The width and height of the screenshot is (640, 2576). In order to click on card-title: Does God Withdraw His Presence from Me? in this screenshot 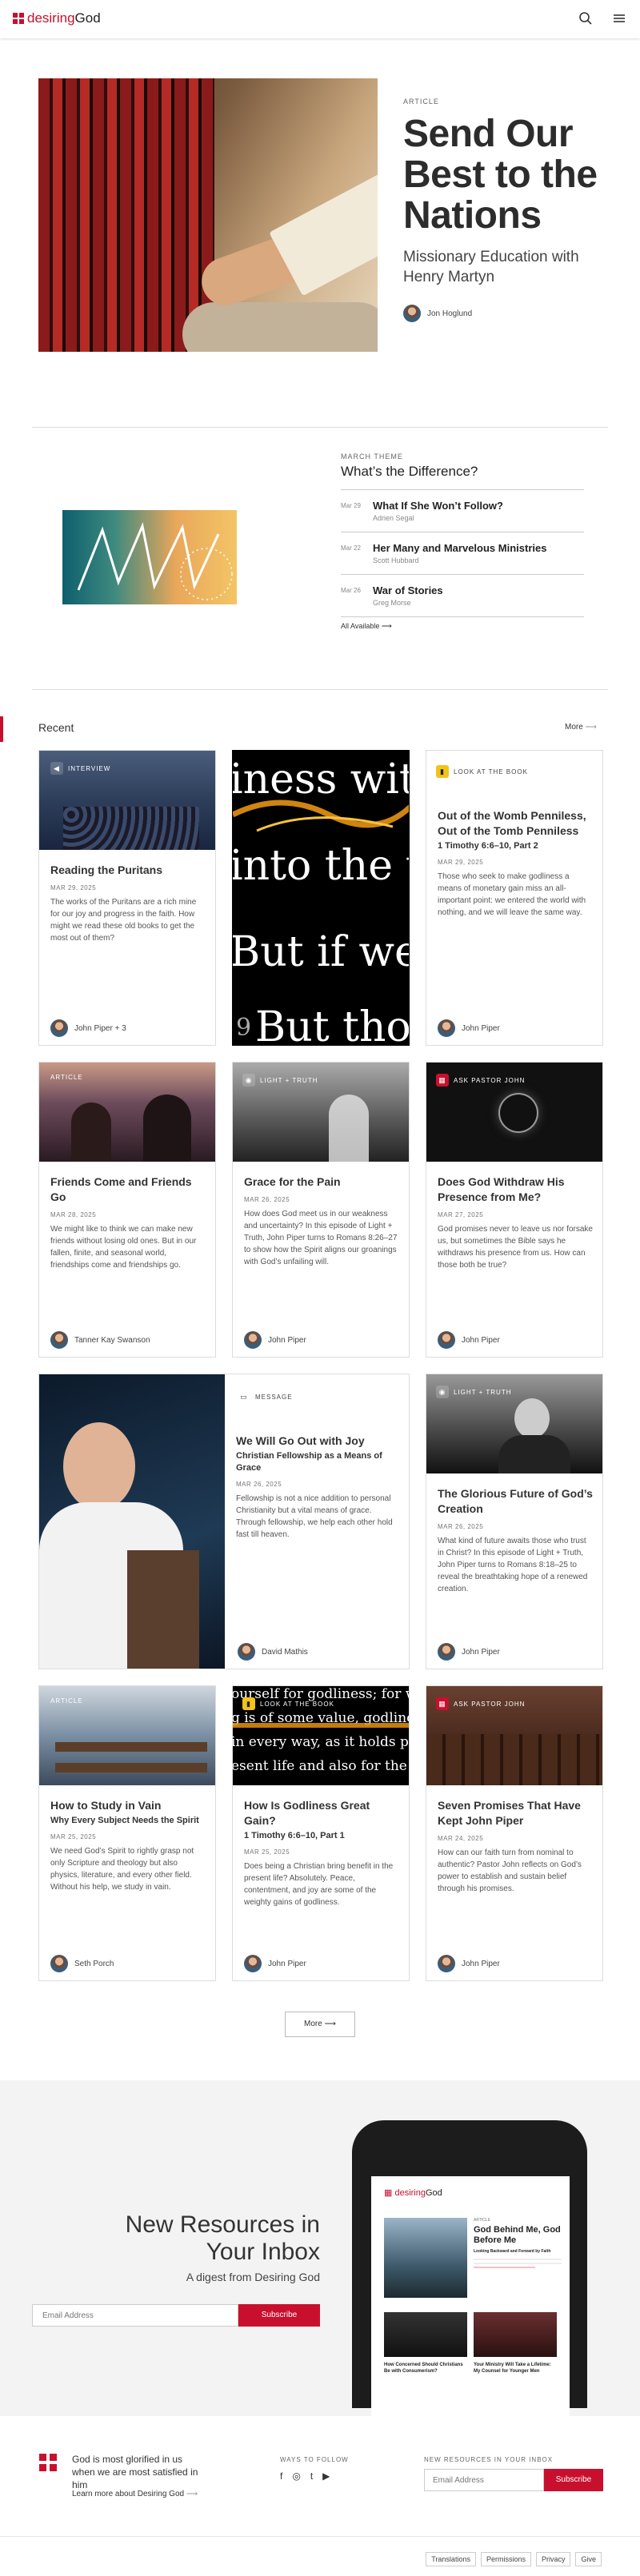, I will do `click(501, 1189)`.